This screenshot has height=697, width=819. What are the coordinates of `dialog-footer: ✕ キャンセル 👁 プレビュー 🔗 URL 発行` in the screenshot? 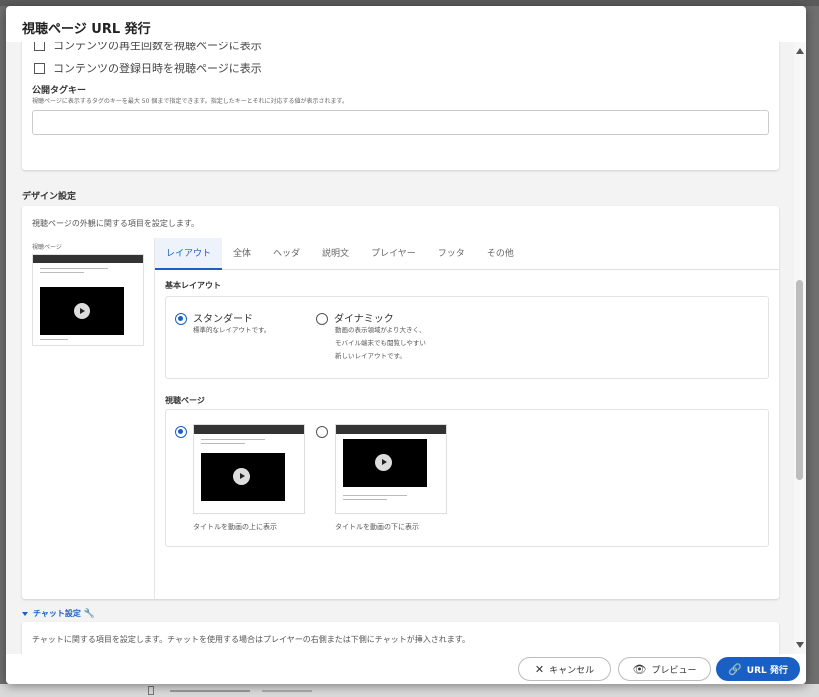 It's located at (406, 669).